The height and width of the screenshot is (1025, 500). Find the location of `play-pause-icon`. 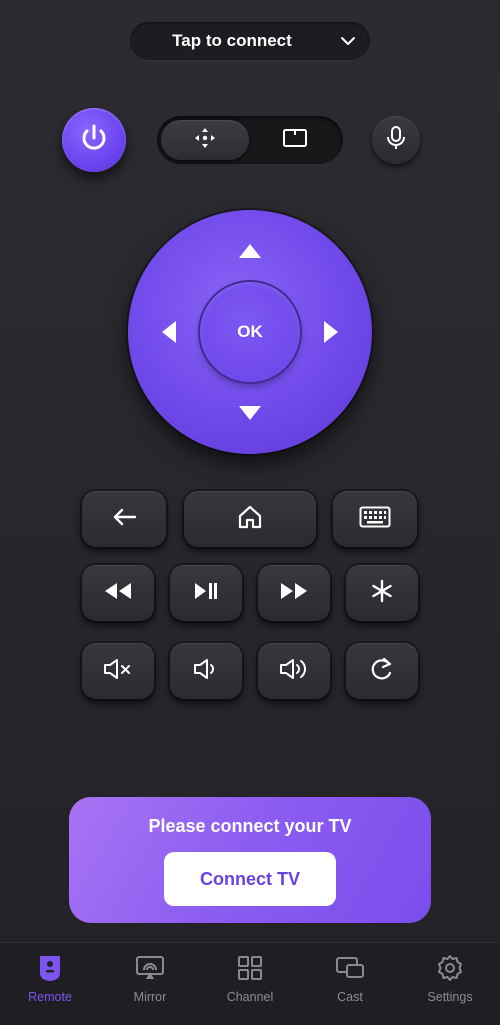

play-pause-icon is located at coordinates (206, 593).